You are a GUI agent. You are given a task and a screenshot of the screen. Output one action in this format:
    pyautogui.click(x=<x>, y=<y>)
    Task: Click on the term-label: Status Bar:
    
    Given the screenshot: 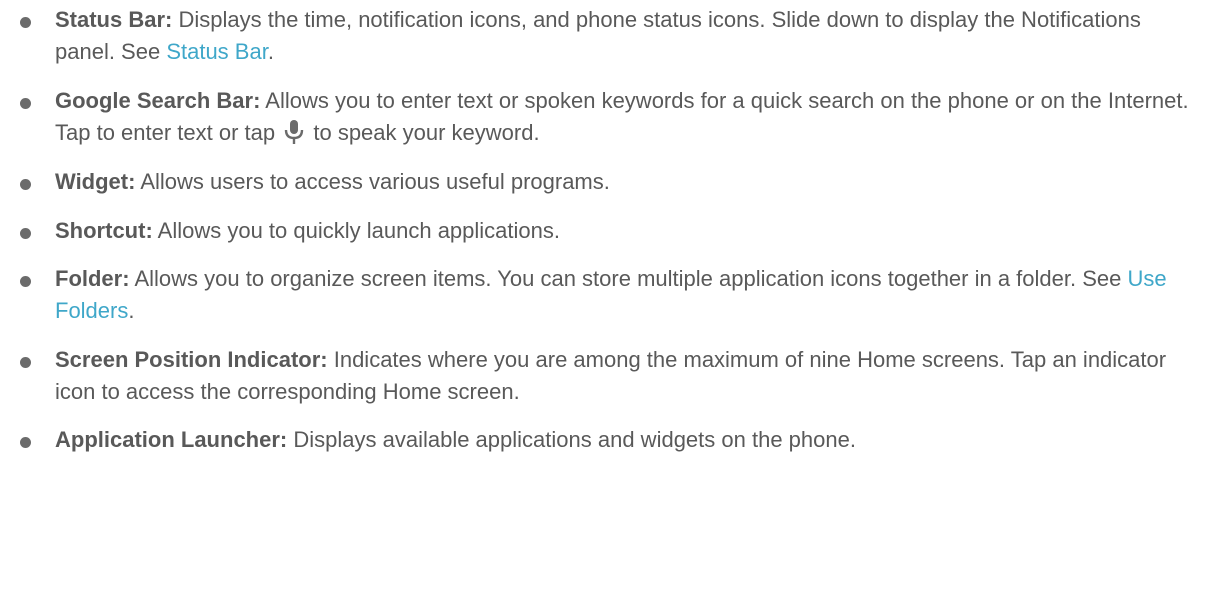 What is the action you would take?
    pyautogui.click(x=114, y=19)
    